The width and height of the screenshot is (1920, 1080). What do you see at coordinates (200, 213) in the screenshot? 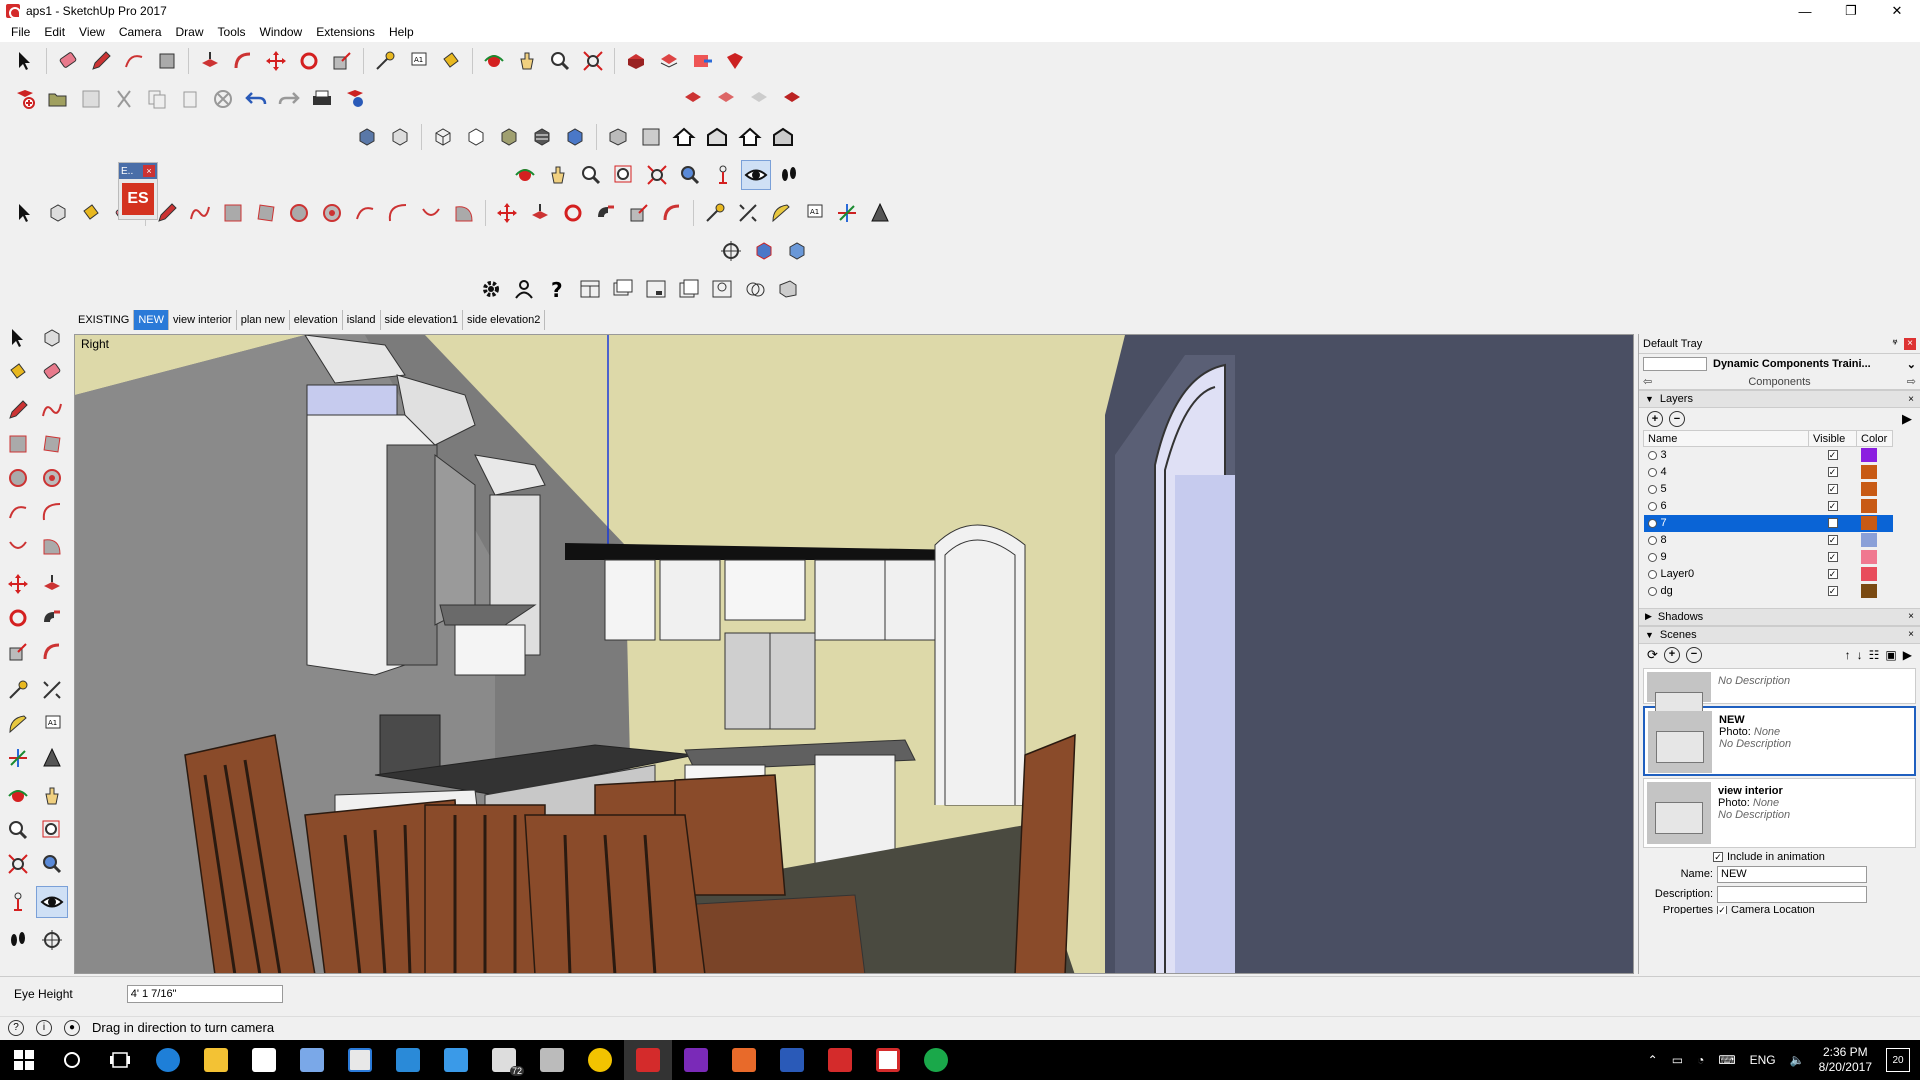
I see `freehand-icon` at bounding box center [200, 213].